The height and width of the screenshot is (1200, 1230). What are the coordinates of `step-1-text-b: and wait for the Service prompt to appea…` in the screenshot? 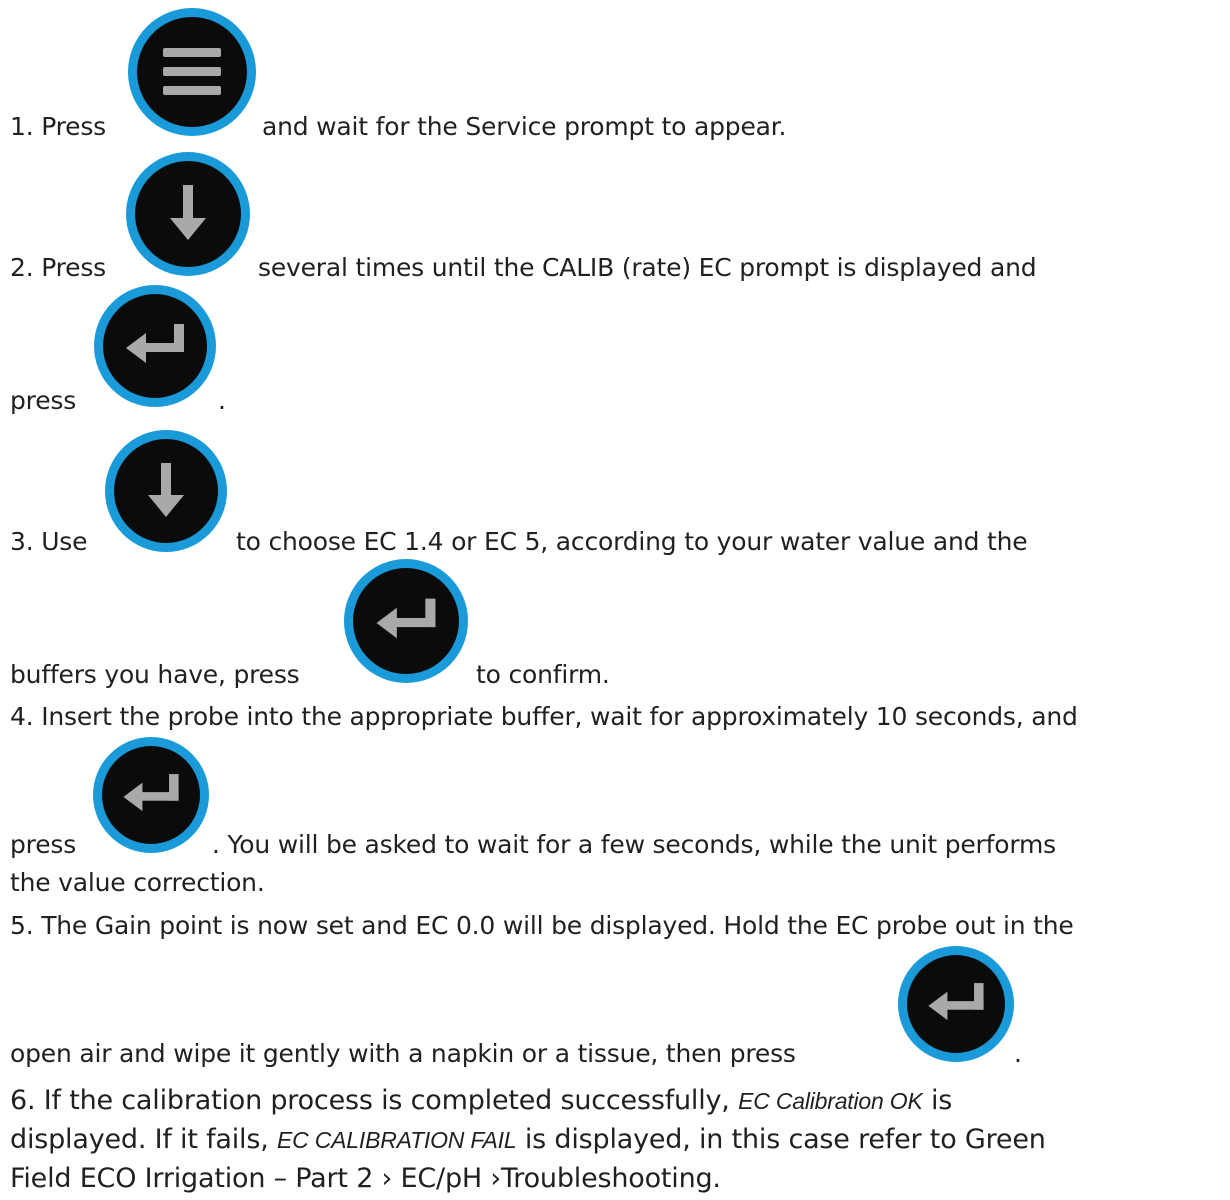 It's located at (524, 126).